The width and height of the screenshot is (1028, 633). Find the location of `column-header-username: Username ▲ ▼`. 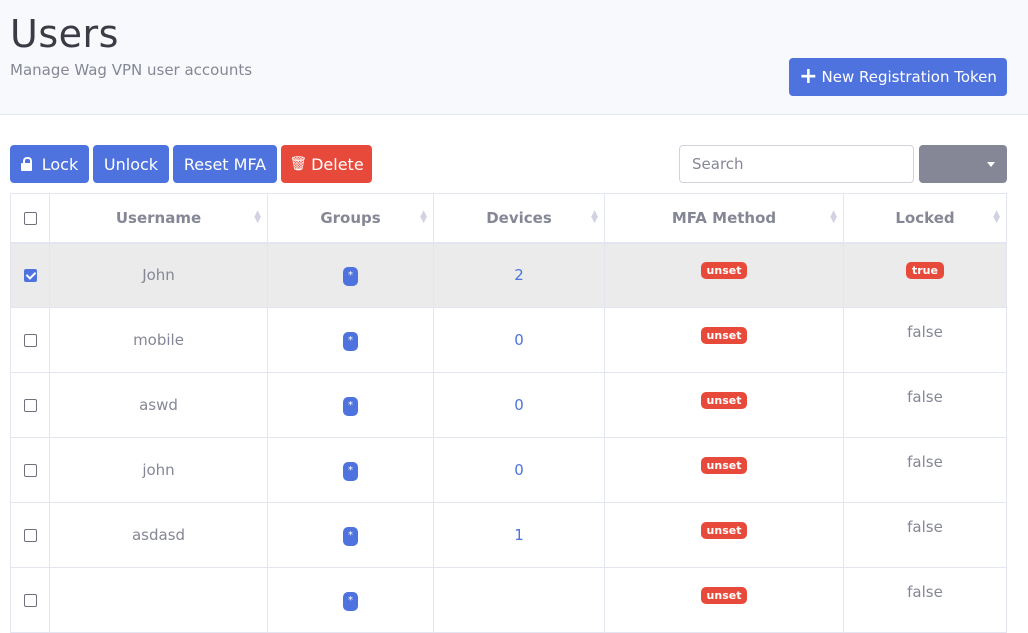

column-header-username: Username ▲ ▼ is located at coordinates (158, 218).